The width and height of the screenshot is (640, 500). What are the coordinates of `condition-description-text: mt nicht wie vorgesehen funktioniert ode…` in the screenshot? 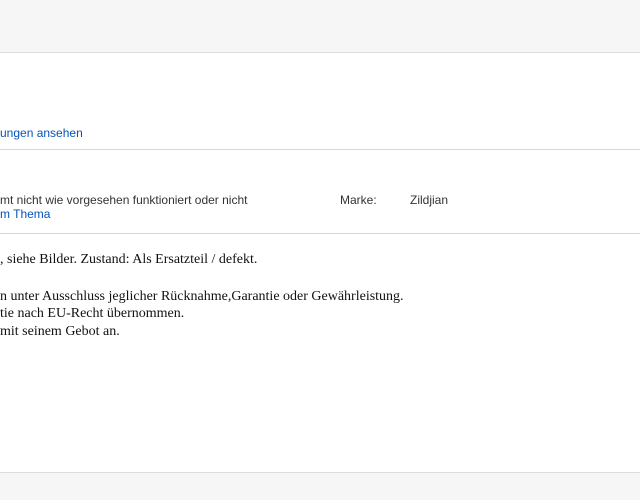 It's located at (124, 200).